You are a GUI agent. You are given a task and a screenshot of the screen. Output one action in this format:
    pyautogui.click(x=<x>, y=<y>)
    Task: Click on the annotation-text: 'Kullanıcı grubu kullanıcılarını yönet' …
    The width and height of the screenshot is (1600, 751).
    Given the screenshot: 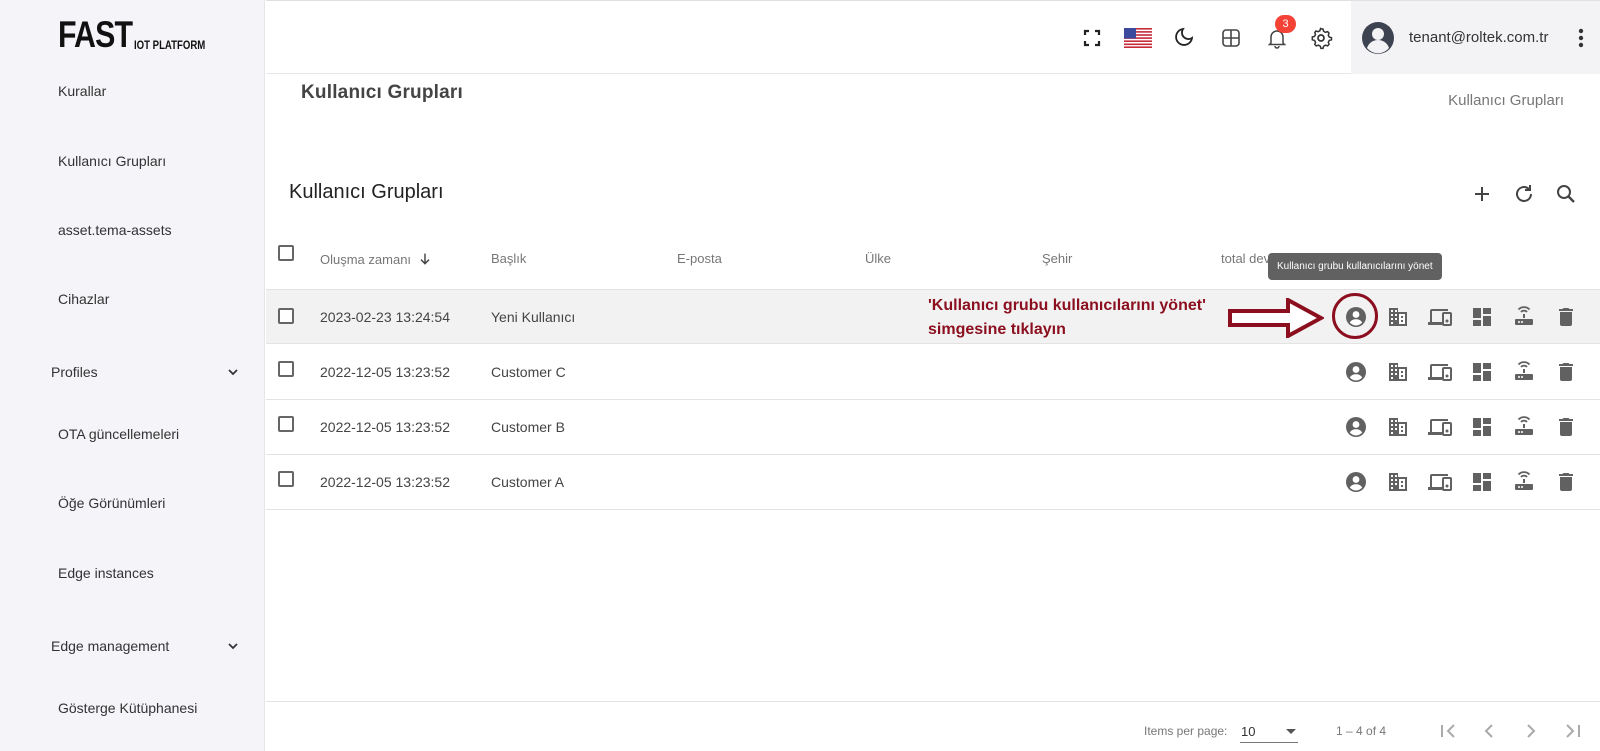 What is the action you would take?
    pyautogui.click(x=1067, y=318)
    